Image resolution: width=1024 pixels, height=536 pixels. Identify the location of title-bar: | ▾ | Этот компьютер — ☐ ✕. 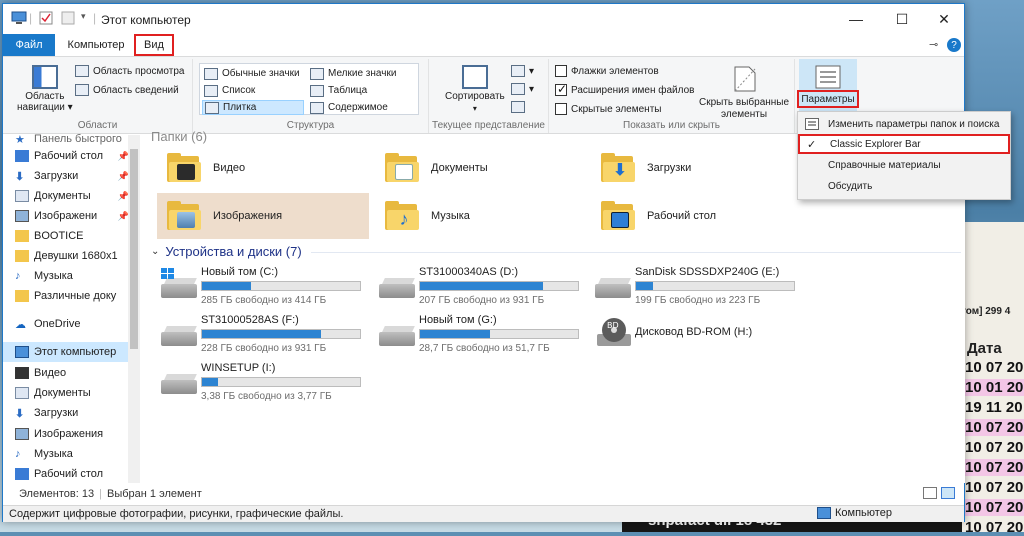
(483, 19).